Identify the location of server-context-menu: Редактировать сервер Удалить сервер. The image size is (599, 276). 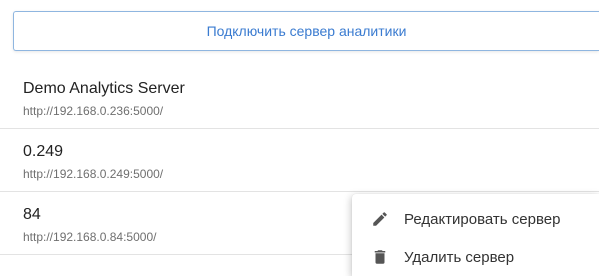
(475, 235).